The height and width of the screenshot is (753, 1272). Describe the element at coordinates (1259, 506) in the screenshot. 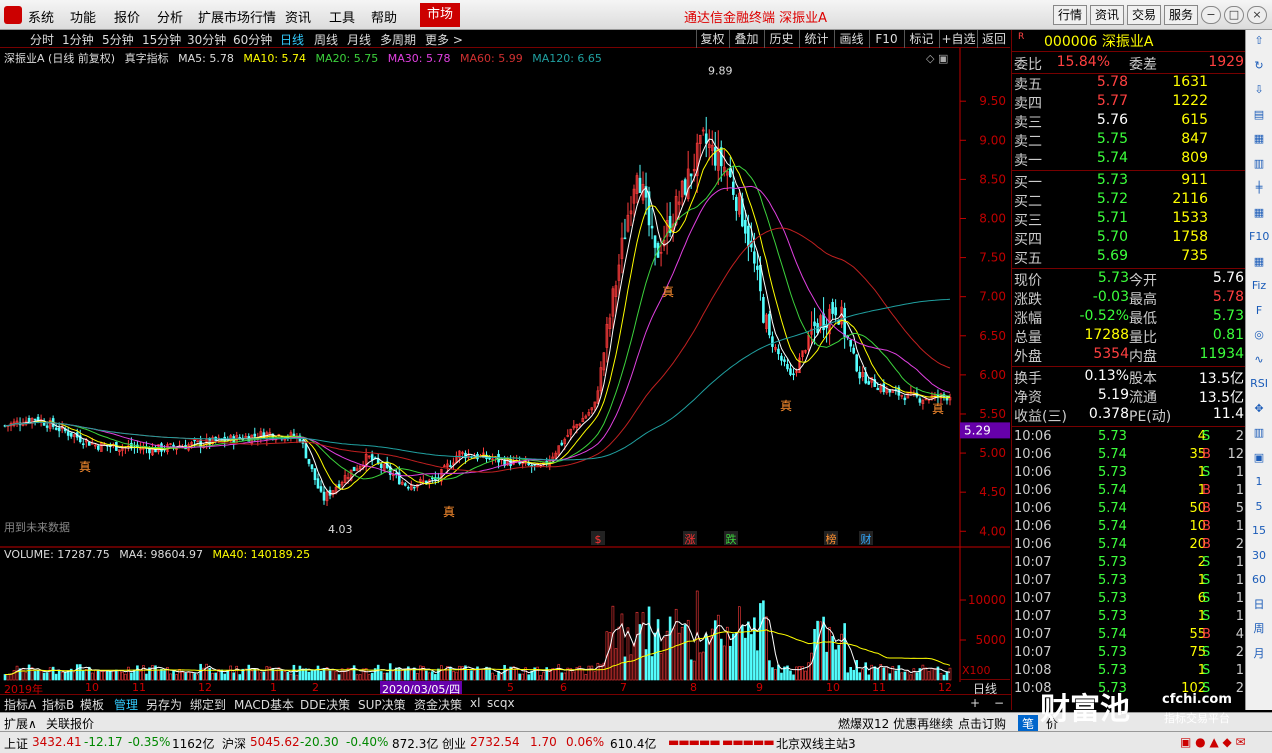

I see `num-5: 5` at that location.